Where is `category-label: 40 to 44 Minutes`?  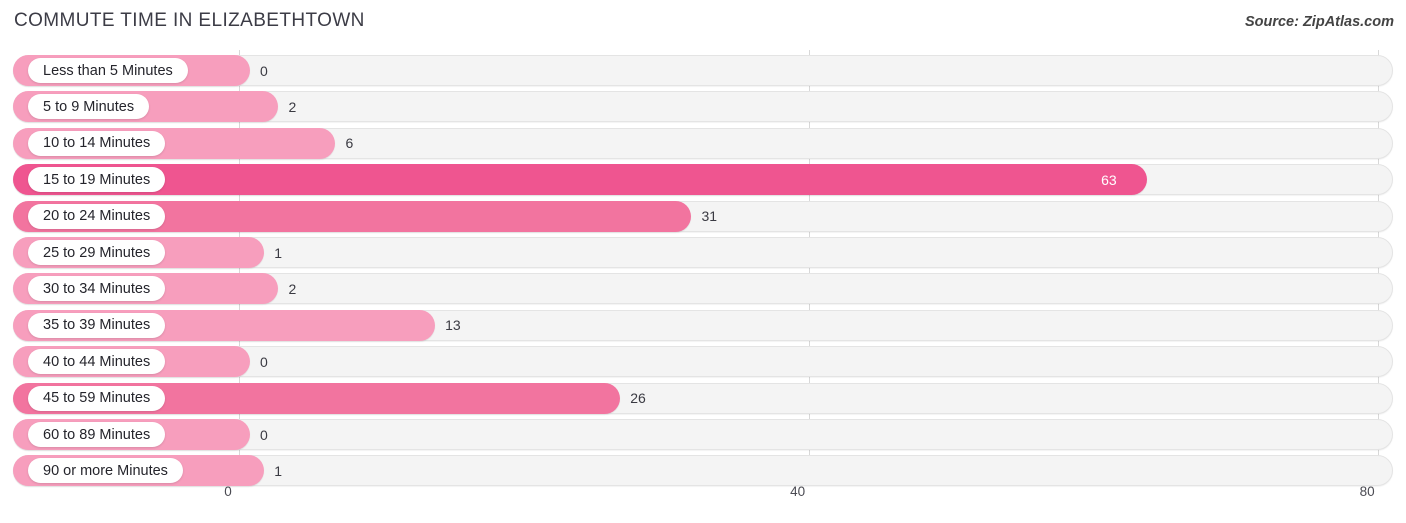
category-label: 40 to 44 Minutes is located at coordinates (97, 361).